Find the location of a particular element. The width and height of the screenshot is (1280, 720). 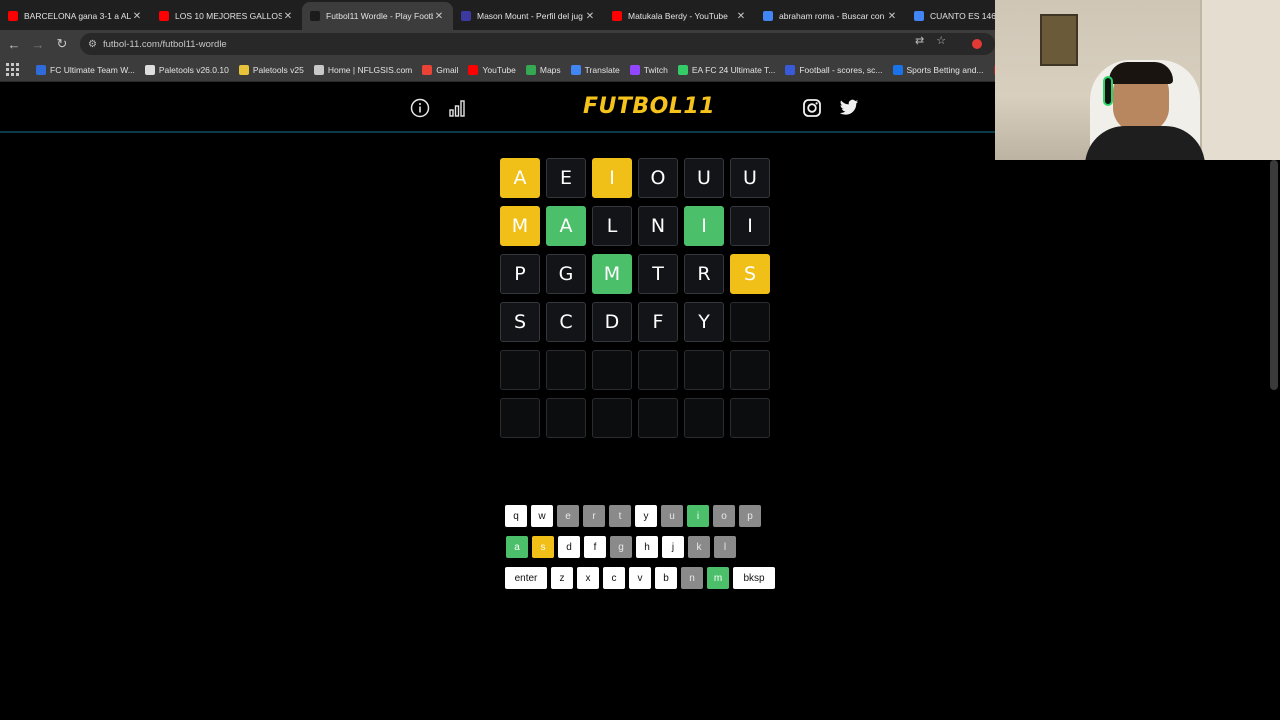

stats-icon is located at coordinates (457, 108).